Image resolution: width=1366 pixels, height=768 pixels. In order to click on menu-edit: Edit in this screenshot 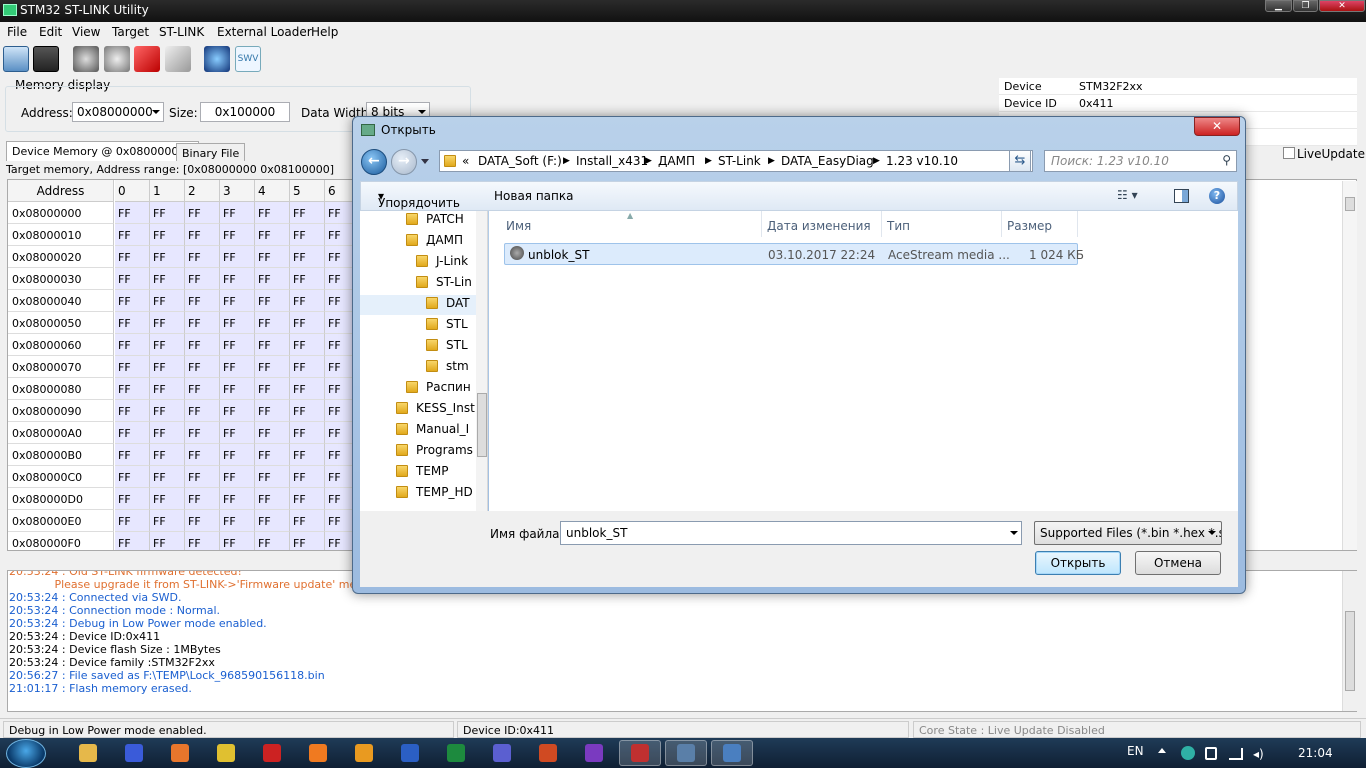, I will do `click(50, 32)`.